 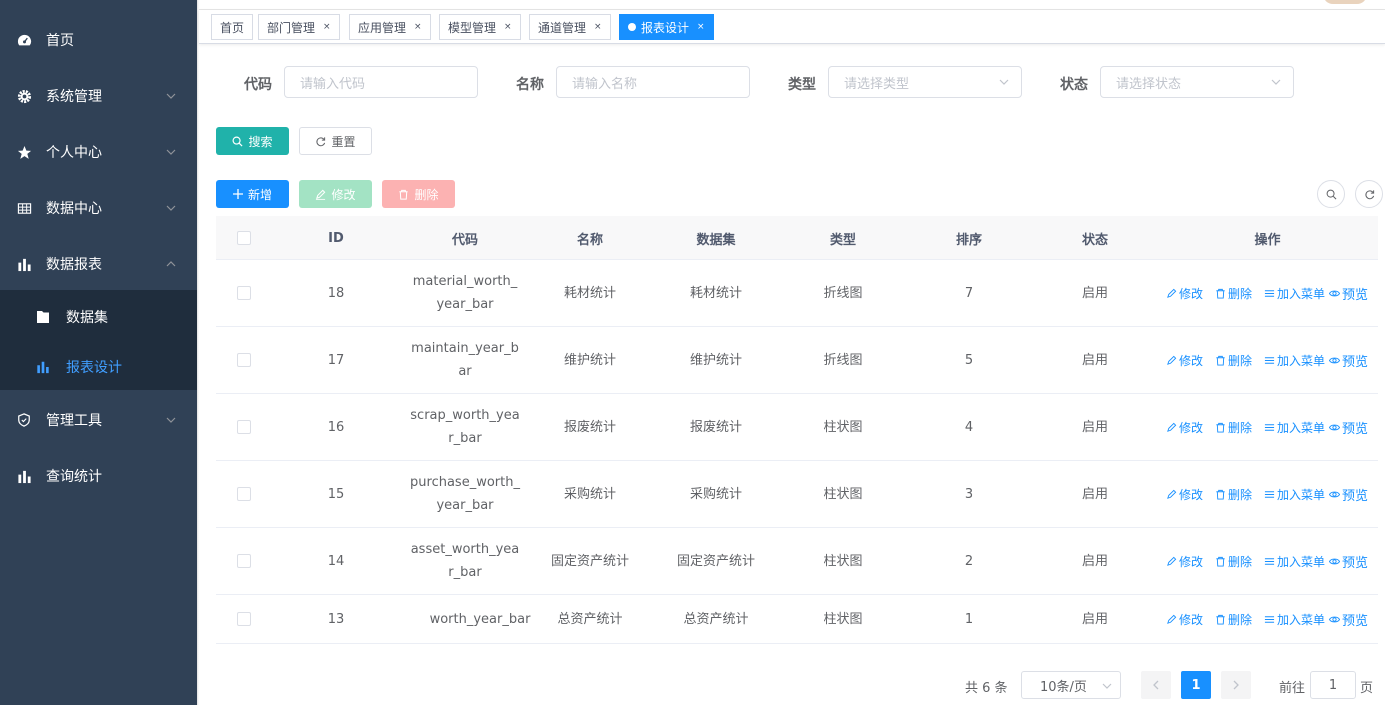 What do you see at coordinates (43, 367) in the screenshot?
I see `bar-chart-icon` at bounding box center [43, 367].